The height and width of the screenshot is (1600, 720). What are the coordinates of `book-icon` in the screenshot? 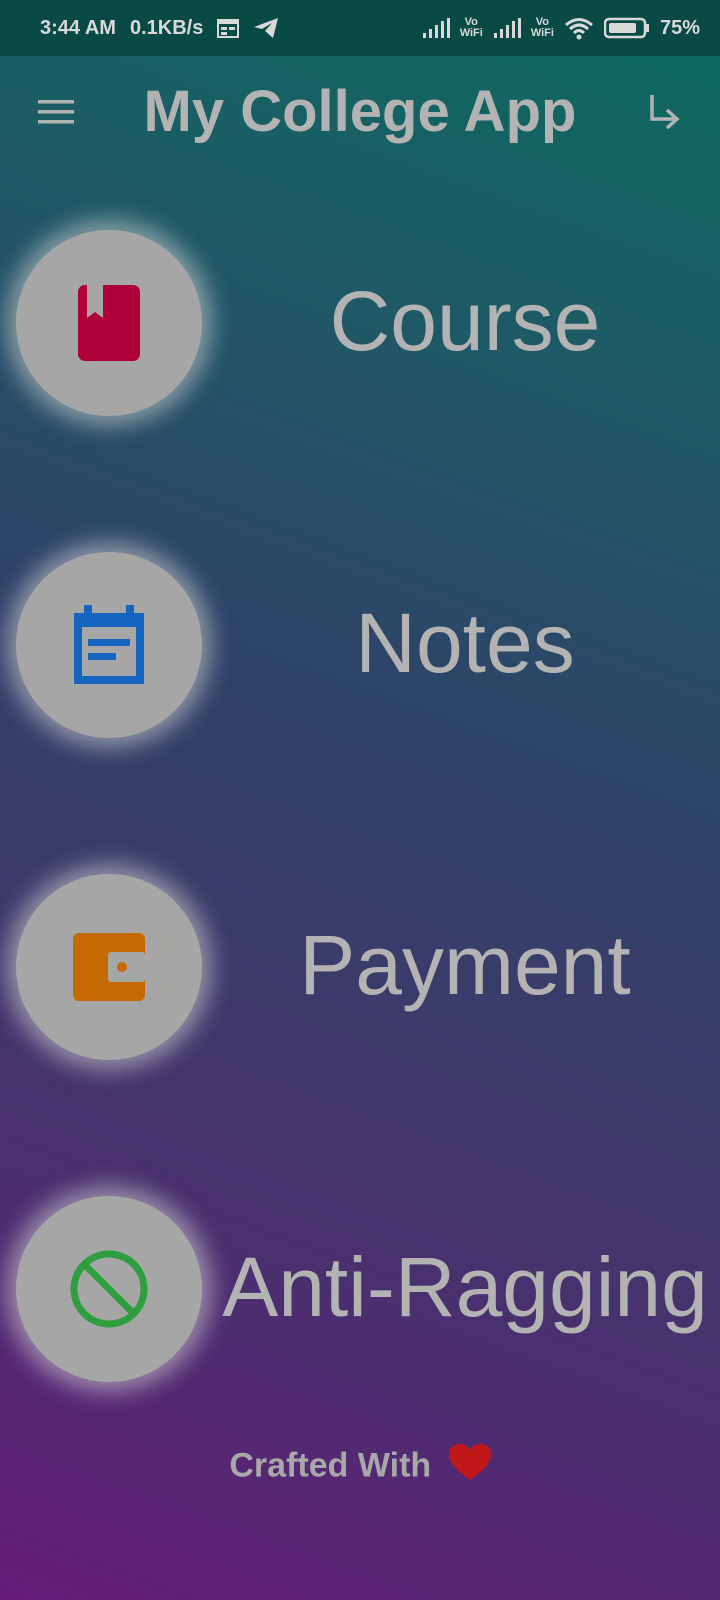 It's located at (109, 323).